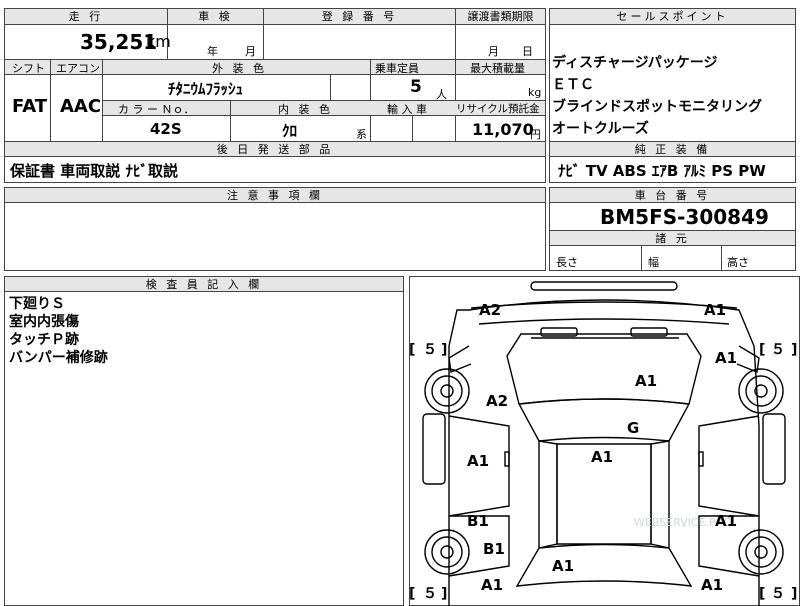  What do you see at coordinates (738, 262) in the screenshot?
I see `spec-height-label: 高さ` at bounding box center [738, 262].